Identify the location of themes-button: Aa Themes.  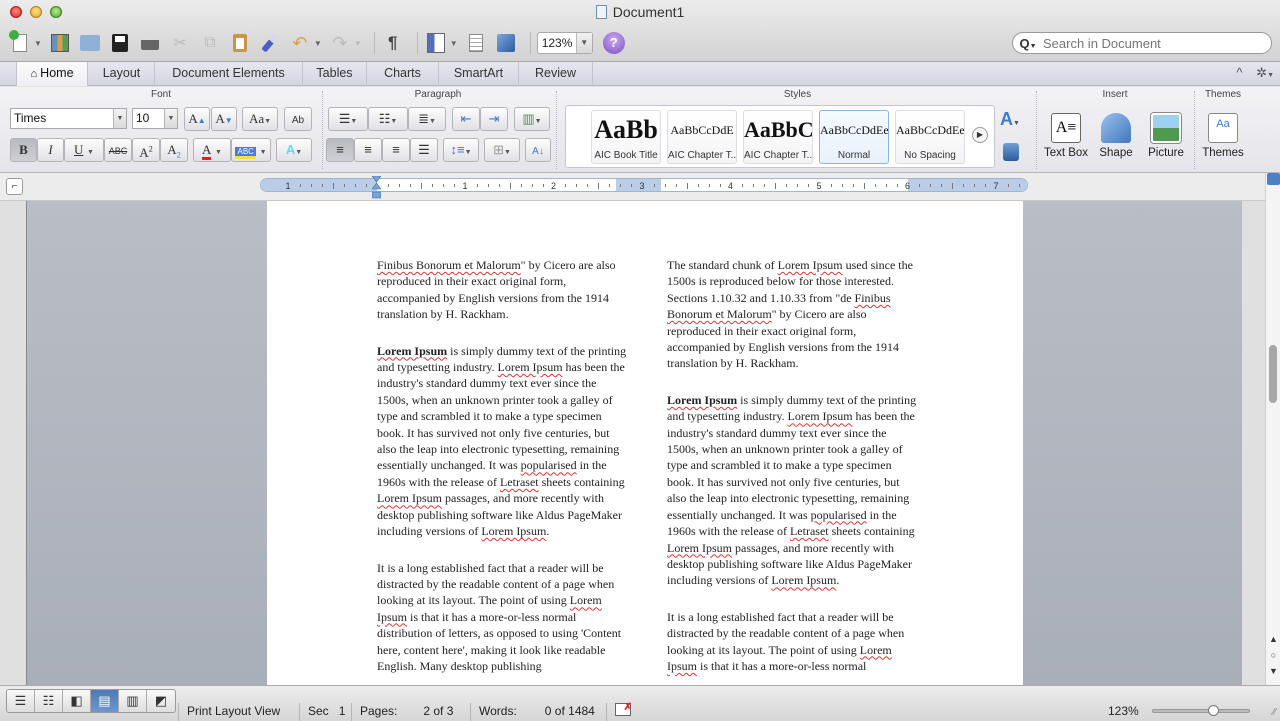
(1223, 138).